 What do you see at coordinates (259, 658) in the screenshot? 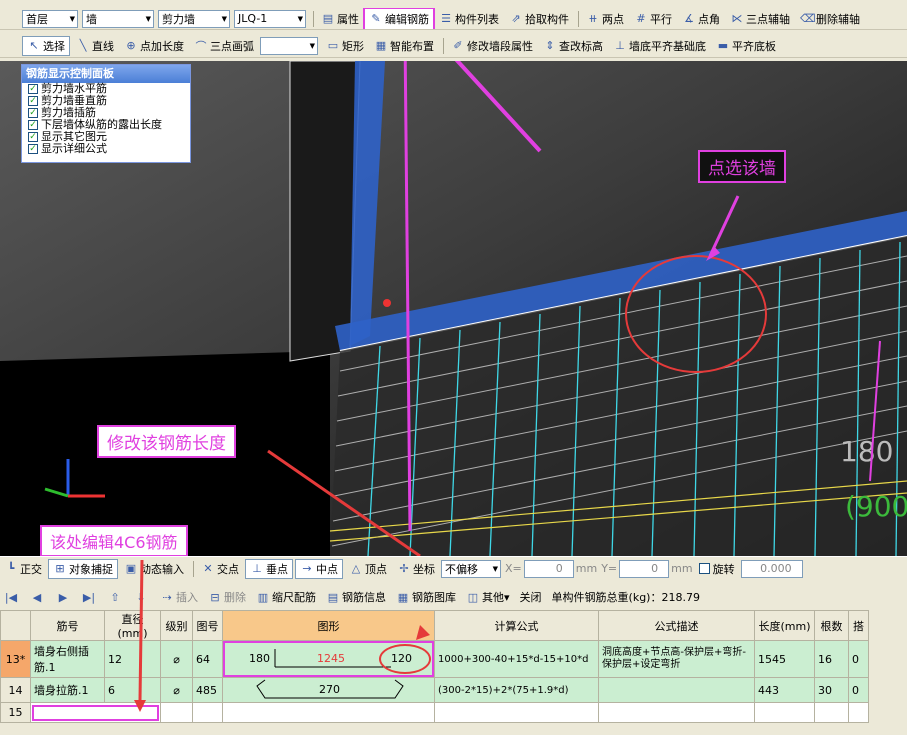
I see `shape-left-length: 180` at bounding box center [259, 658].